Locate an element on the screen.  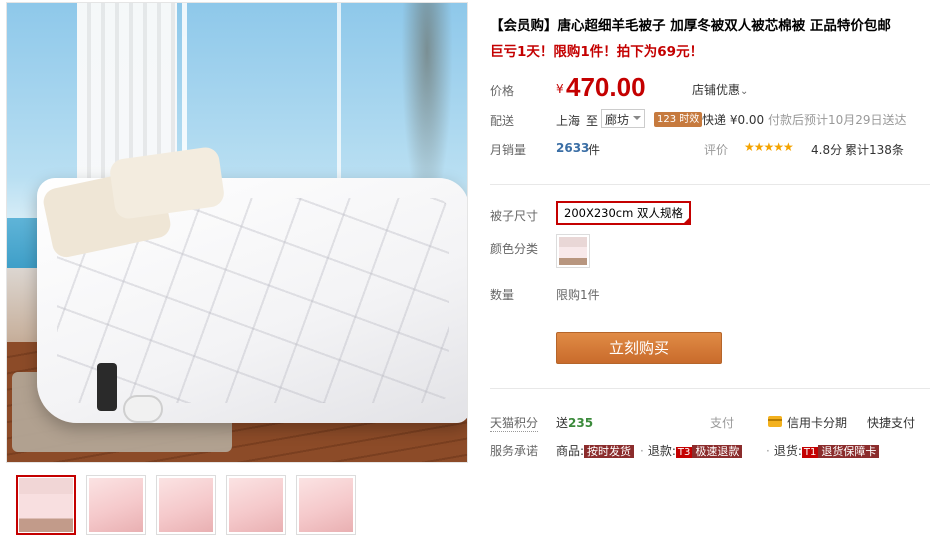
tmall-points-link: 天猫积分 is located at coordinates (514, 423).